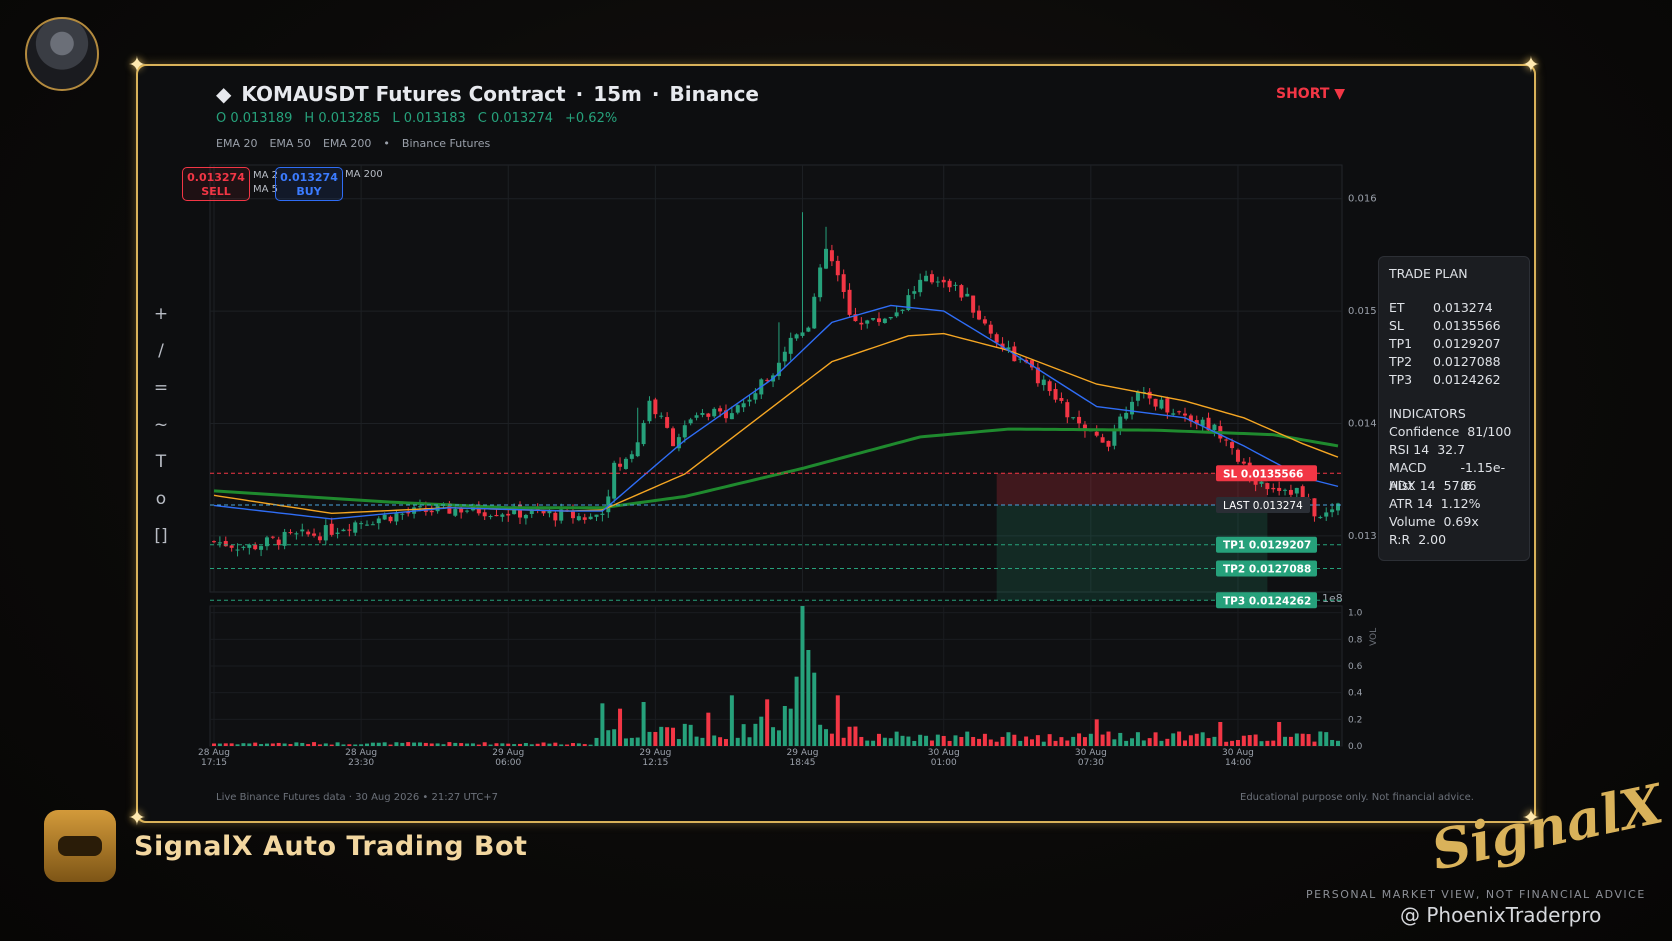 This screenshot has height=941, width=1672. What do you see at coordinates (1467, 379) in the screenshot?
I see `level-value: 0.0124262` at bounding box center [1467, 379].